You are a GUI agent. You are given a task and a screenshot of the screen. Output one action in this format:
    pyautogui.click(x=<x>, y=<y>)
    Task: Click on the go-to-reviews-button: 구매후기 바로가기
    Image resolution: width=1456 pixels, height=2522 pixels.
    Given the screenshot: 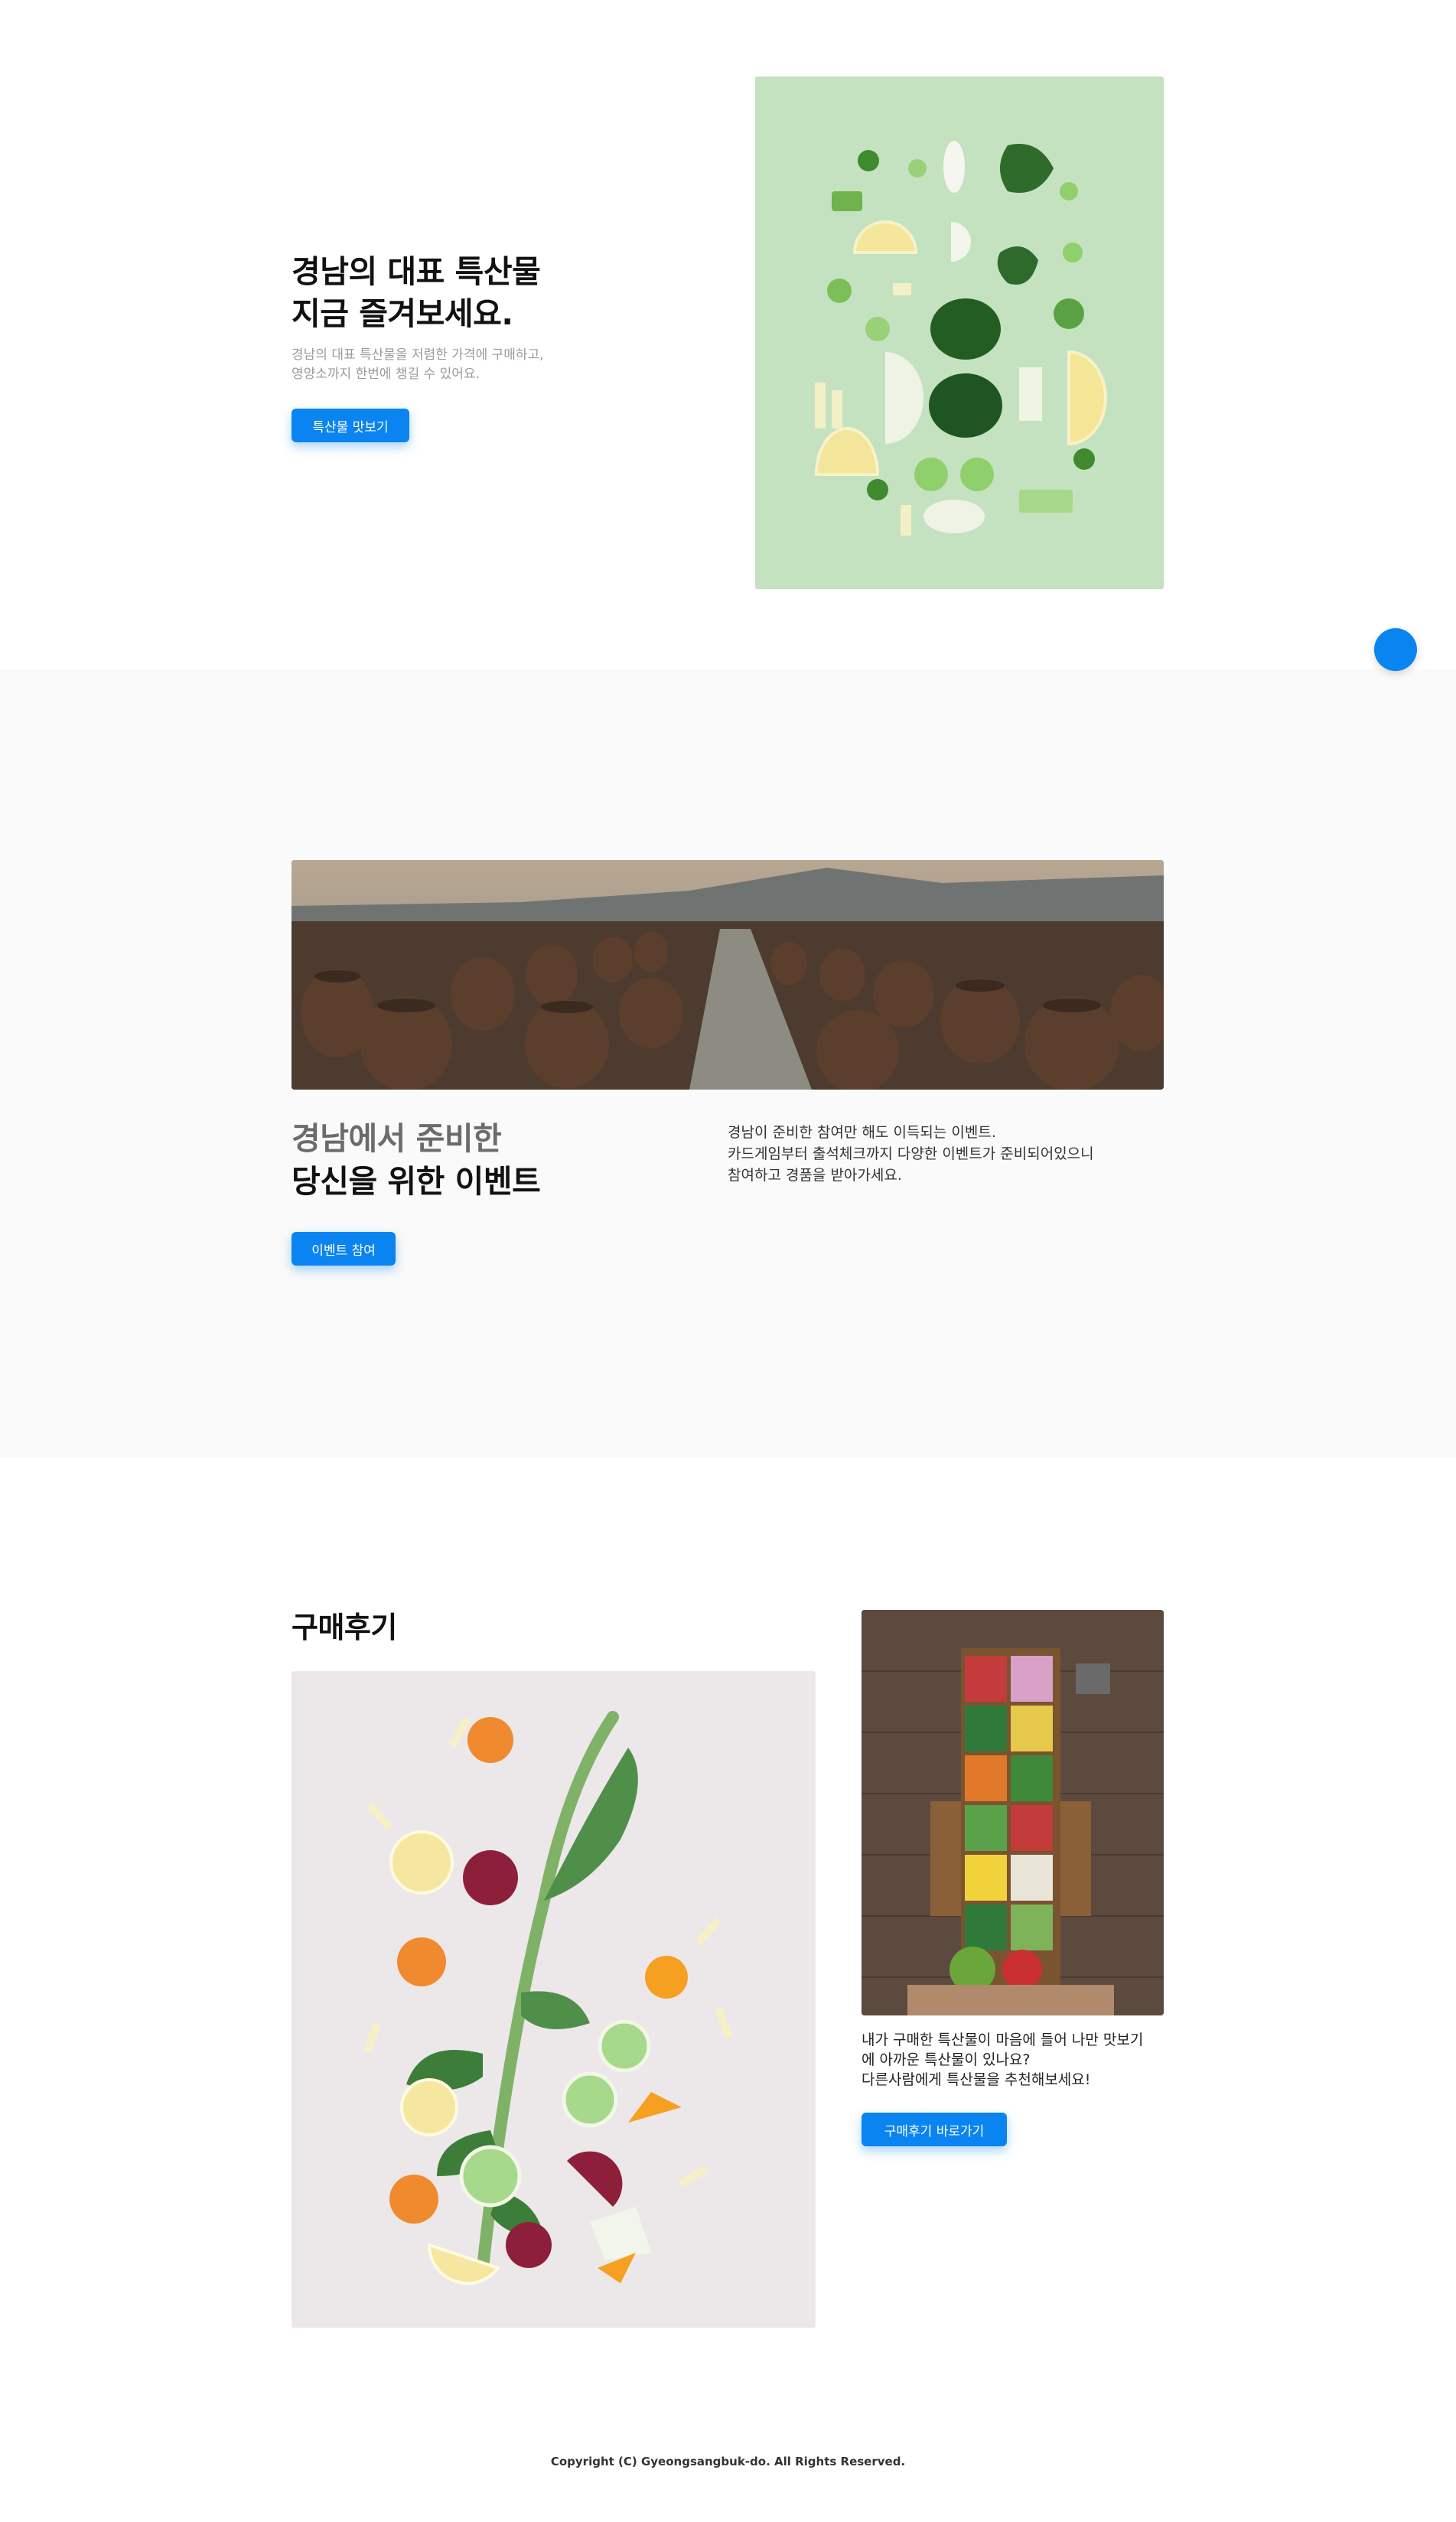 What is the action you would take?
    pyautogui.click(x=934, y=2129)
    